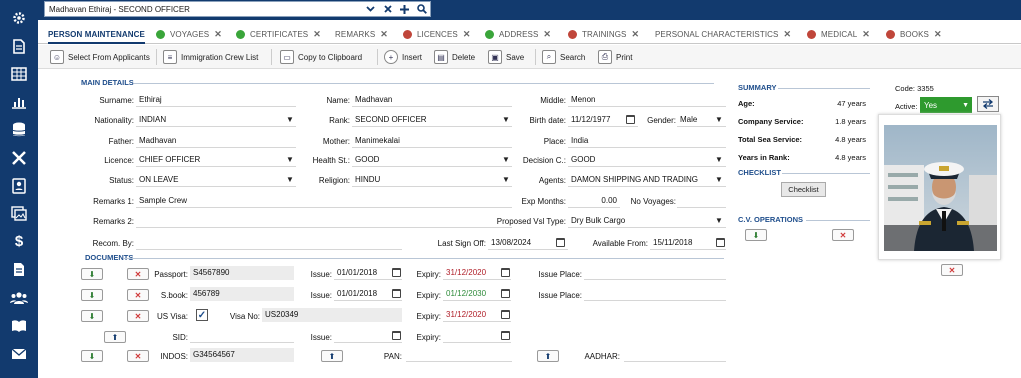 This screenshot has height=378, width=1021. I want to click on database-icon, so click(19, 129).